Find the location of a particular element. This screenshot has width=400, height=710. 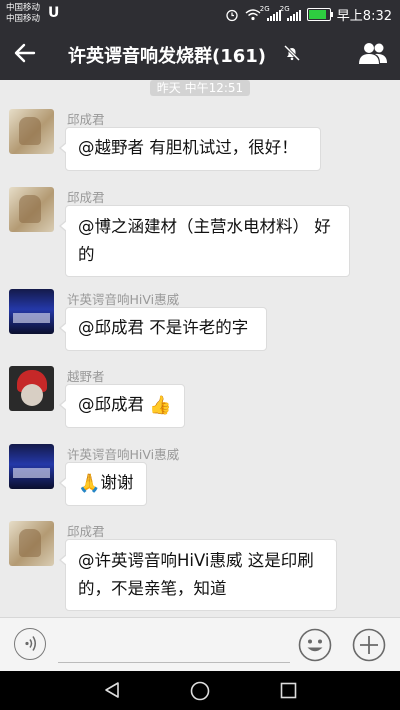

chat-header: 许英谔音响发烧群(161) is located at coordinates (200, 54).